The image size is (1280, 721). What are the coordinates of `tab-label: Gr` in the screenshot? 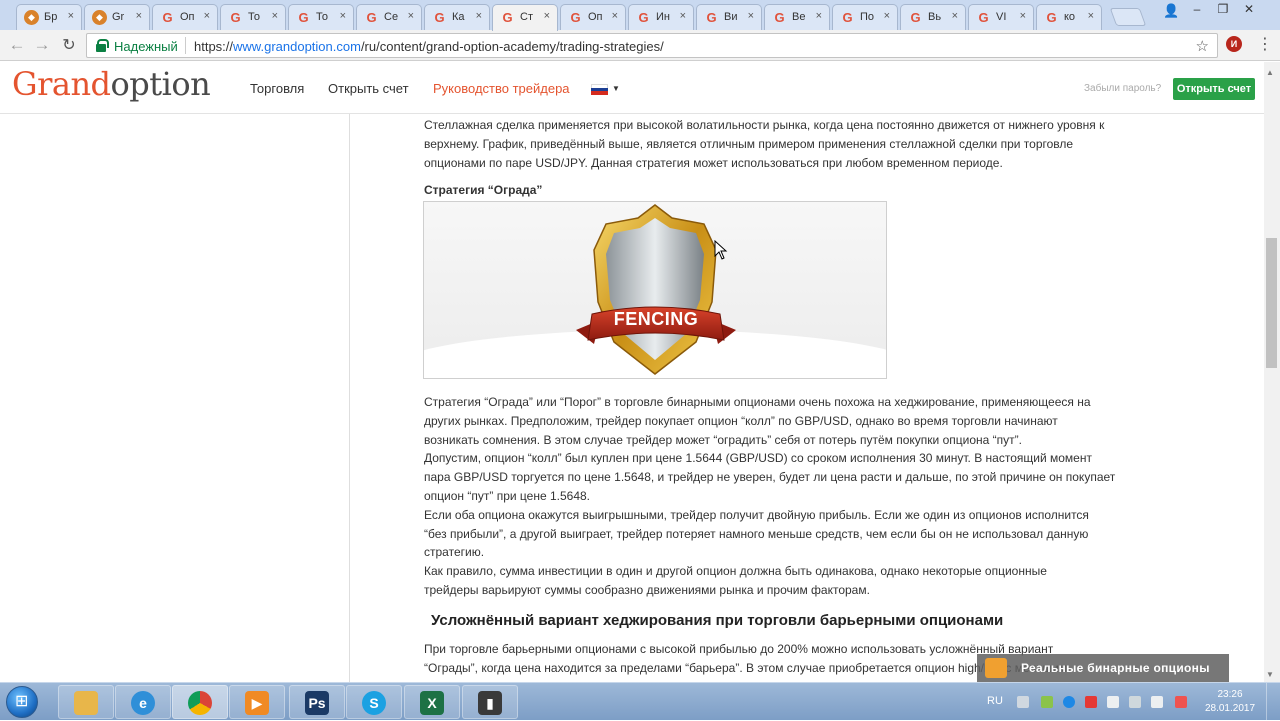 It's located at (118, 17).